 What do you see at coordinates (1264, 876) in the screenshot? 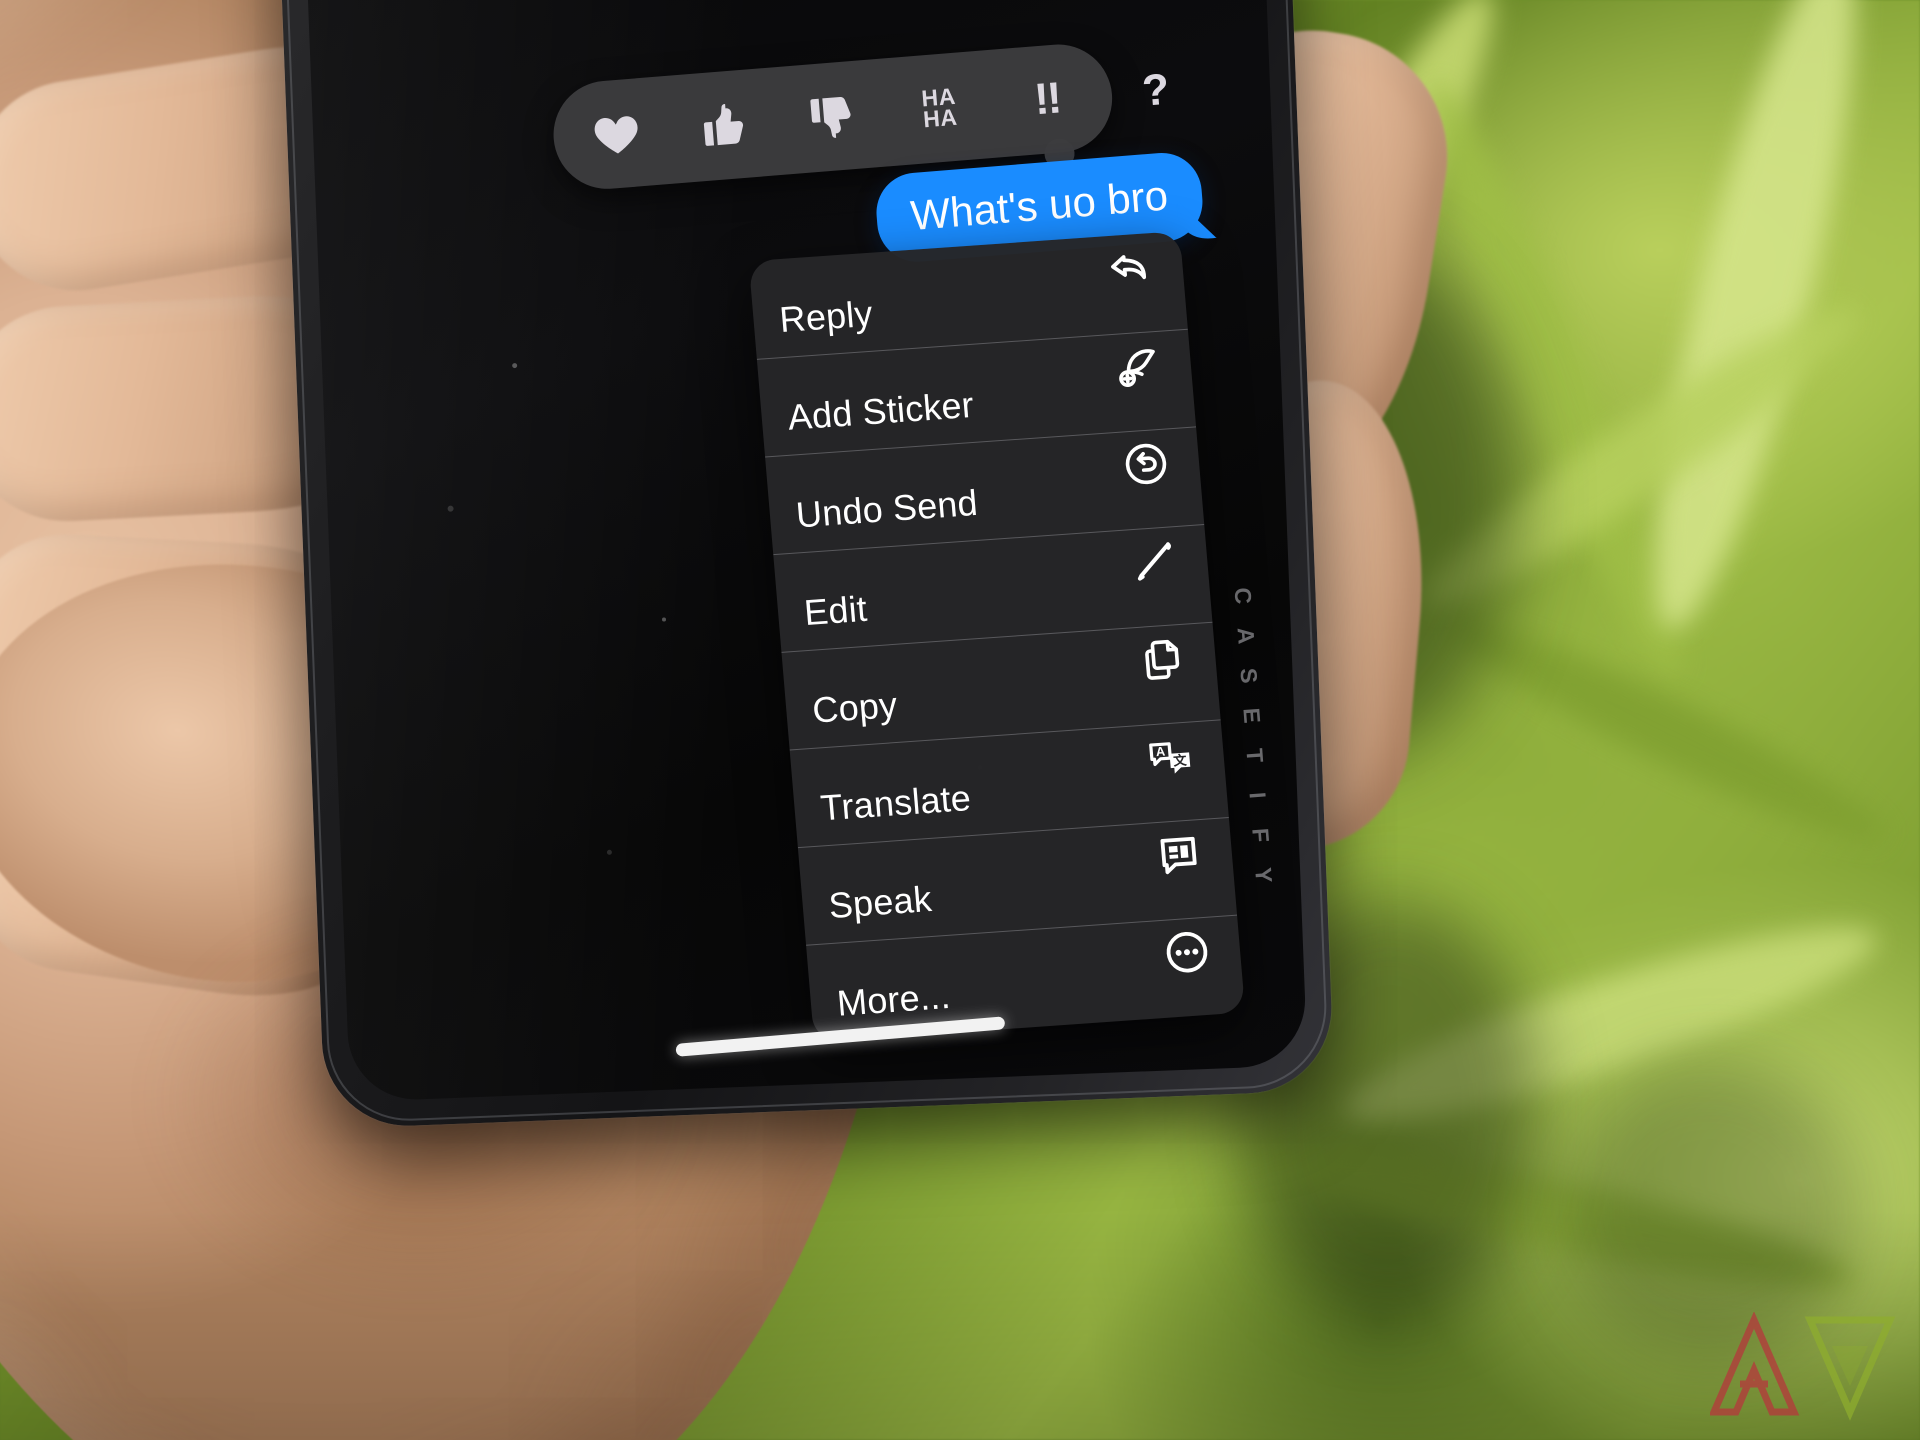
I see `case-letter: Y` at bounding box center [1264, 876].